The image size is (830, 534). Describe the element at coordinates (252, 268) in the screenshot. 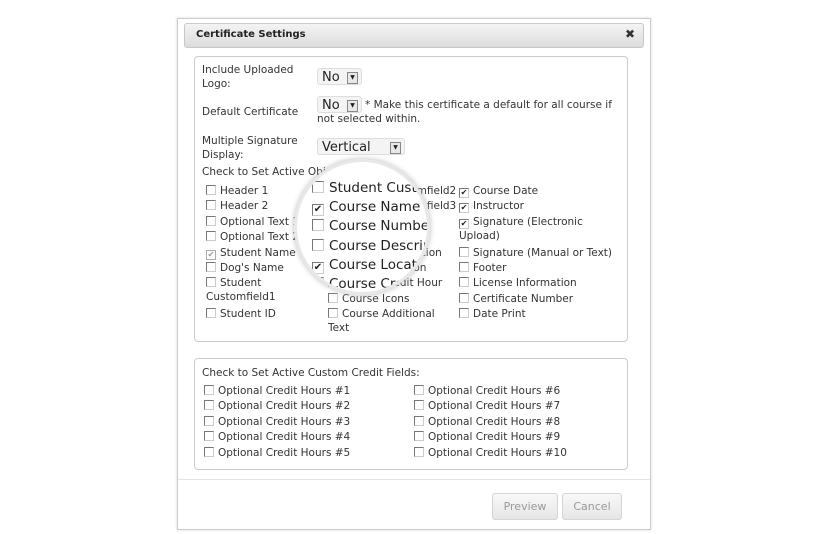

I see `checkbox-label: Dog's Name` at that location.